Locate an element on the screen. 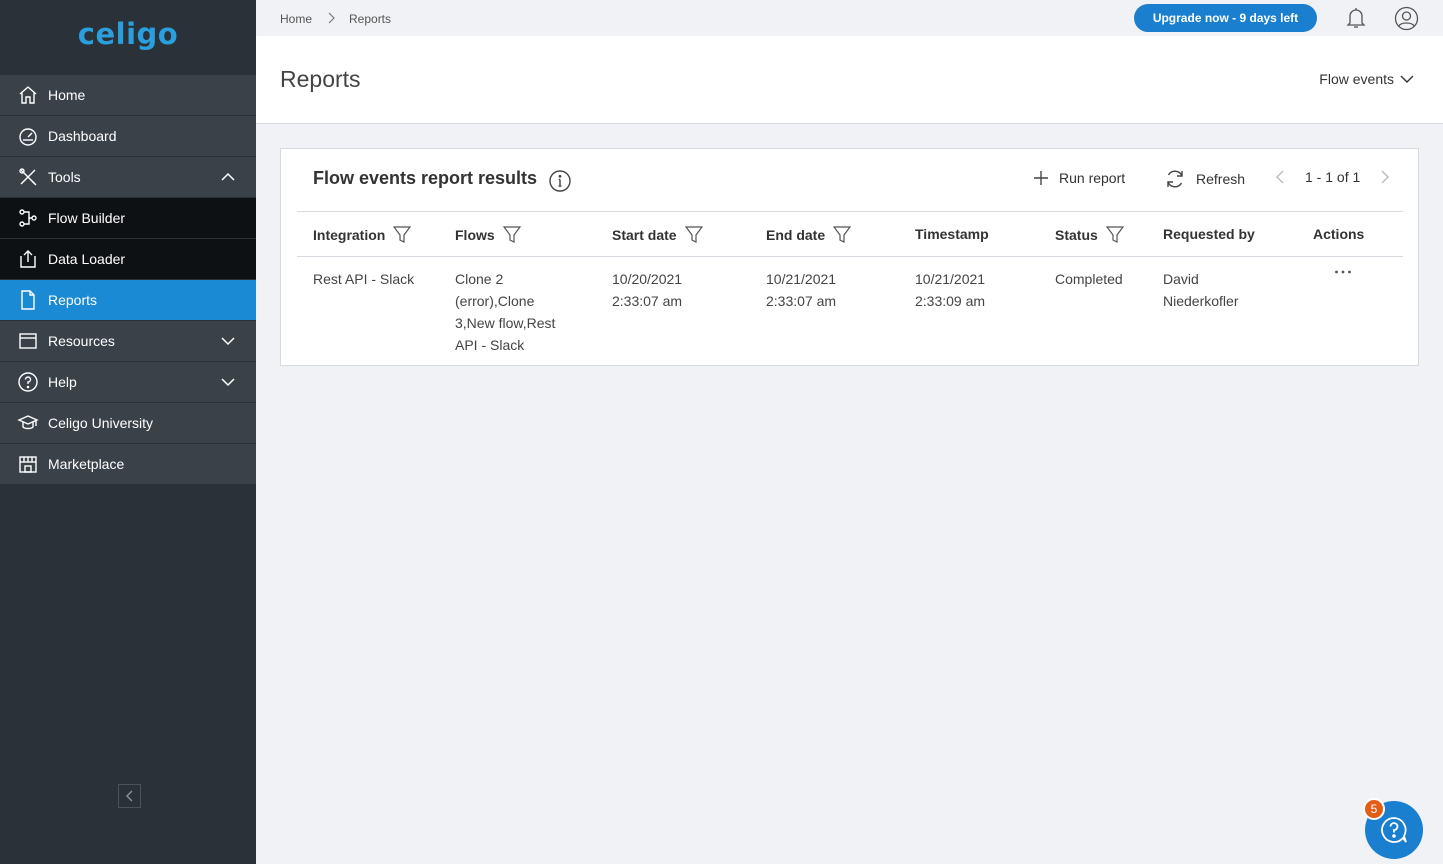  sidebar-item-celigo-university: Celigo University is located at coordinates (128, 423).